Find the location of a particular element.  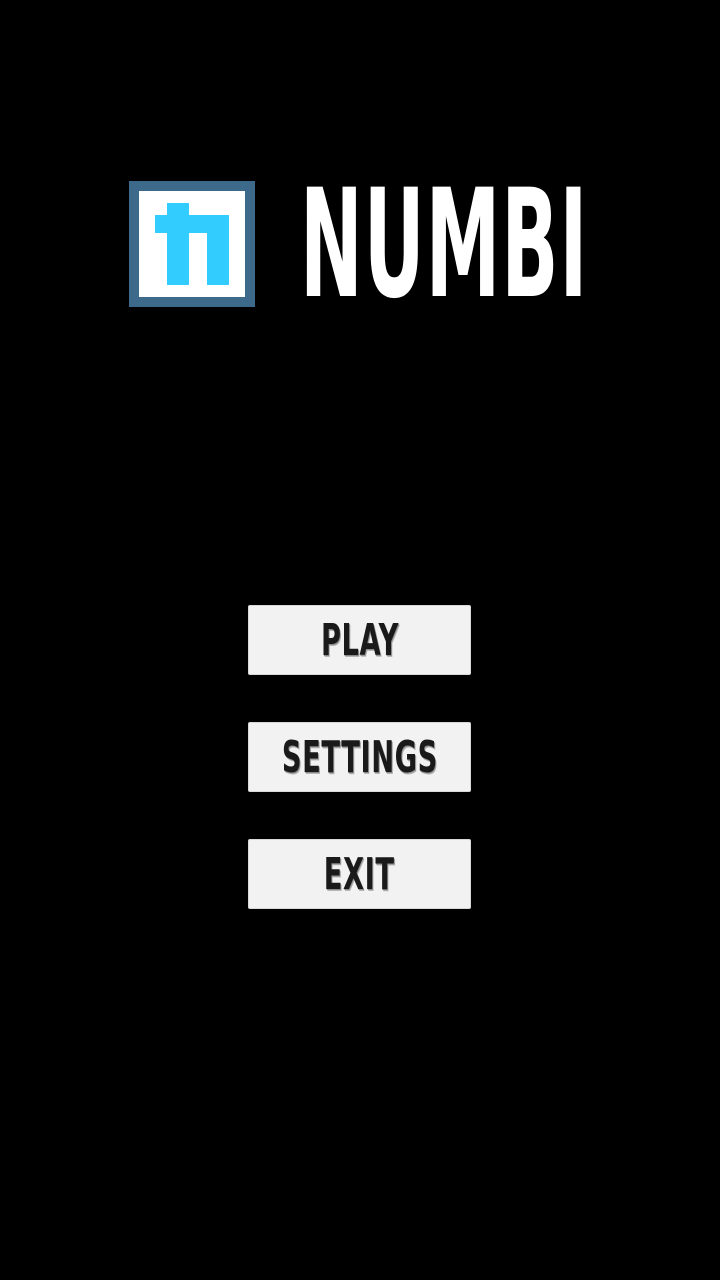

settings-button-label: SETTINGS is located at coordinates (359, 757).